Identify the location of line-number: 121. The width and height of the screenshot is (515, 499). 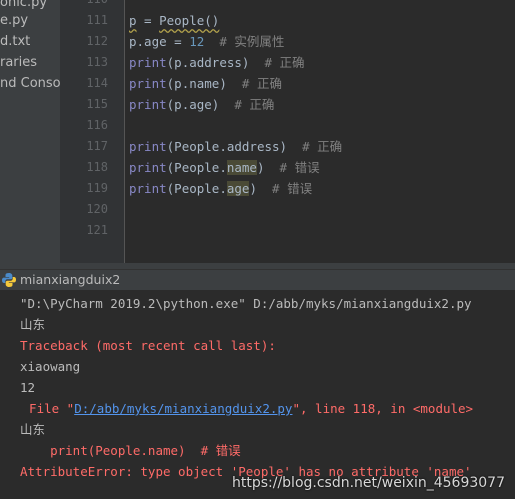
(97, 230).